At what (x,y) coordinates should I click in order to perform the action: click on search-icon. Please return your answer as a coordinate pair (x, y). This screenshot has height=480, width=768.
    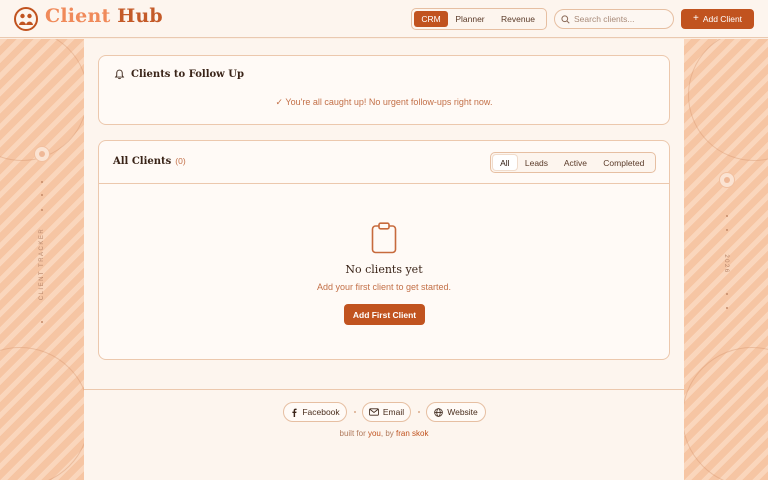
    Looking at the image, I should click on (565, 19).